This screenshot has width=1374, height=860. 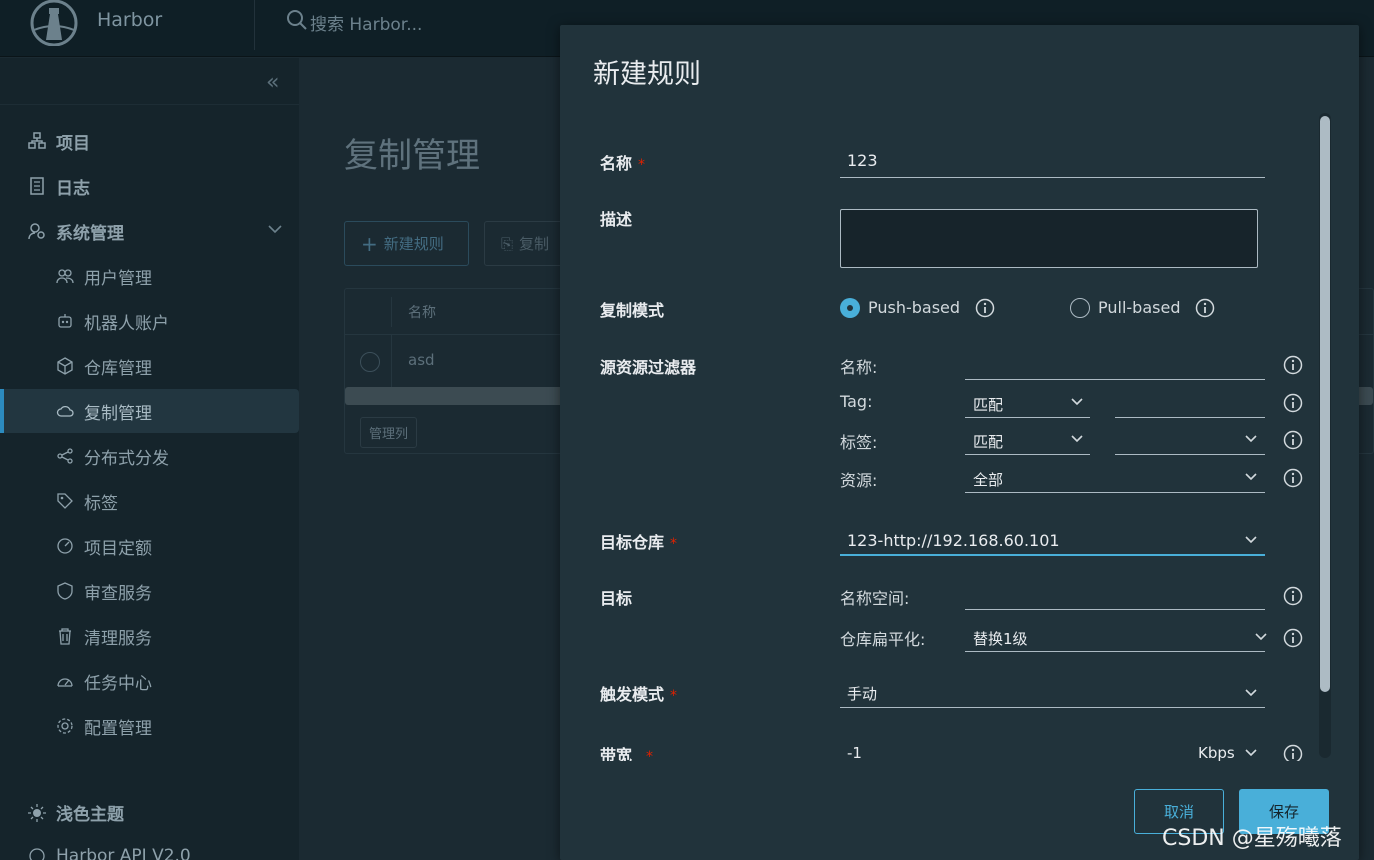 I want to click on sidebar-item-users: 用户管理, so click(x=149, y=276).